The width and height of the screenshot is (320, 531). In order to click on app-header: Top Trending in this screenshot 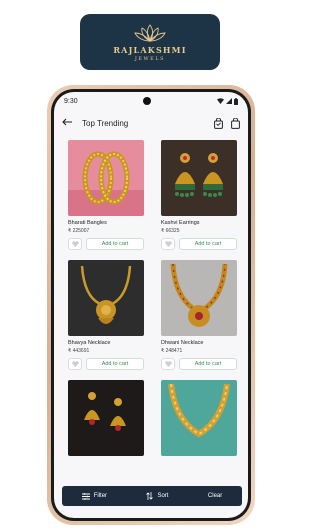, I will do `click(151, 123)`.